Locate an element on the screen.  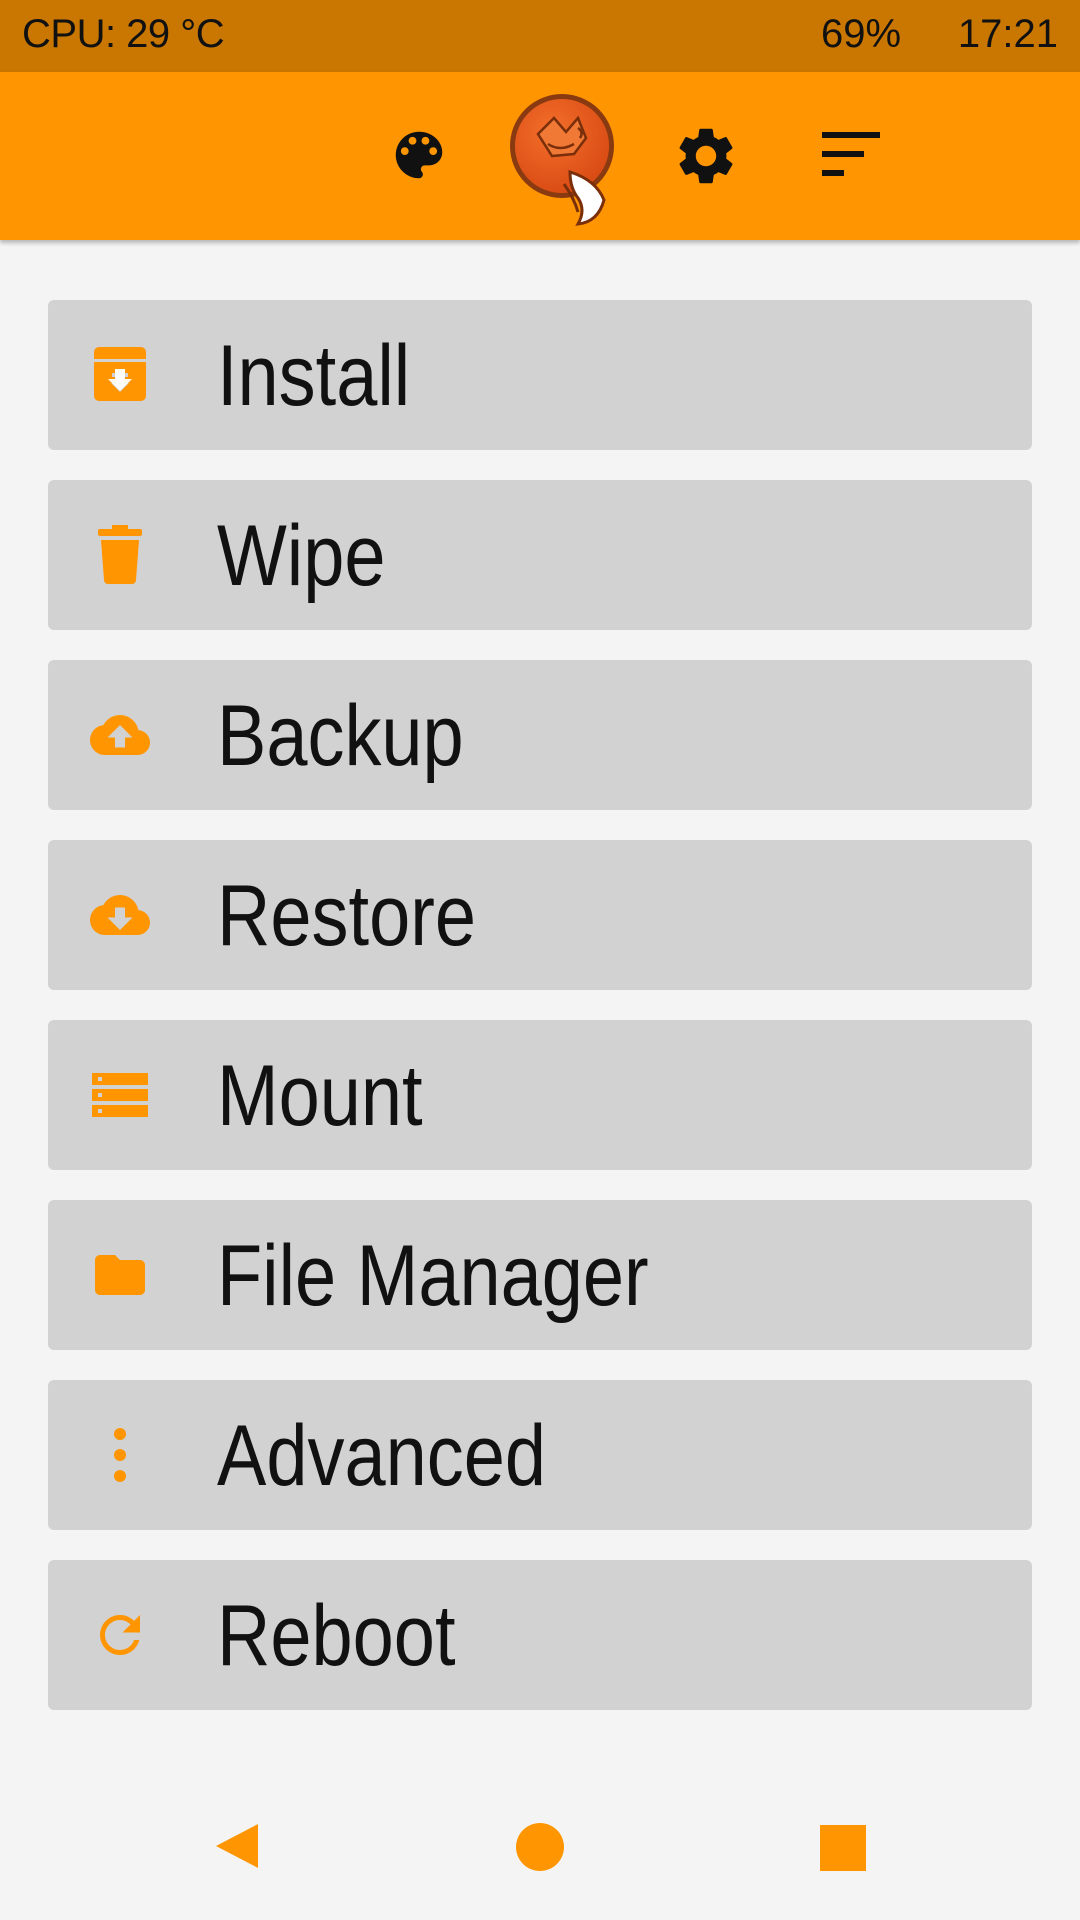
menu-item-label: Mount is located at coordinates (320, 1096).